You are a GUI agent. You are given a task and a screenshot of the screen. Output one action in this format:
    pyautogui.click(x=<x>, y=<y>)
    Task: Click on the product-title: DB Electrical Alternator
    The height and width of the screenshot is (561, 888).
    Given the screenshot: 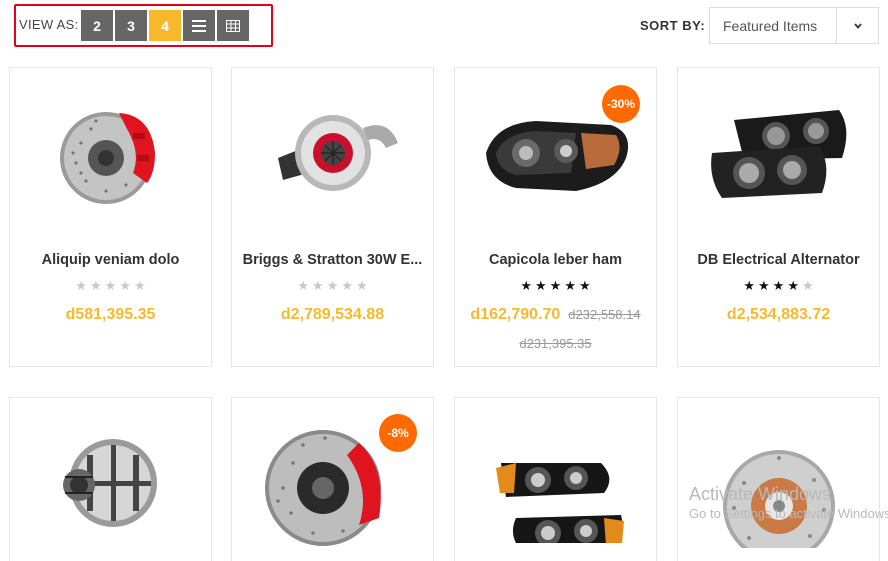 What is the action you would take?
    pyautogui.click(x=778, y=260)
    